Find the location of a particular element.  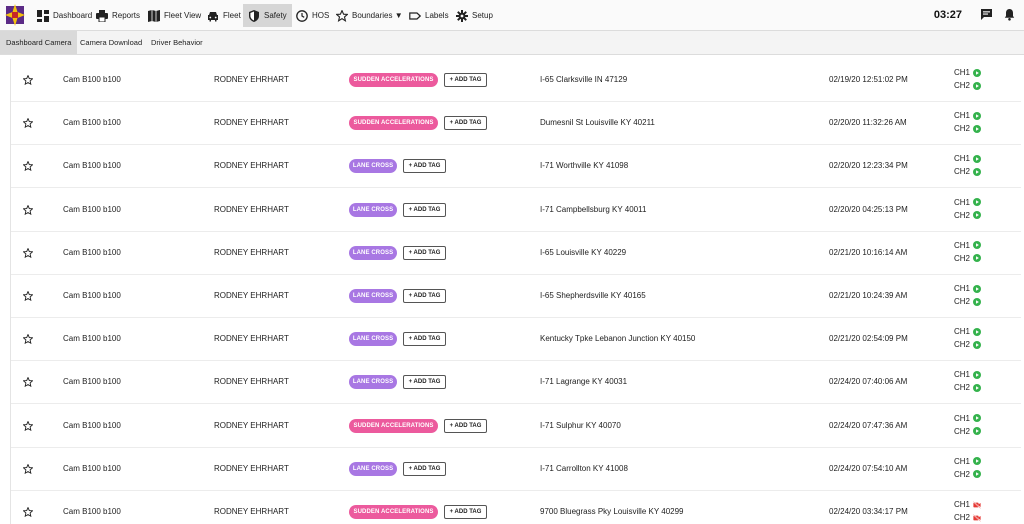

nav-setup: Setup is located at coordinates (474, 15).